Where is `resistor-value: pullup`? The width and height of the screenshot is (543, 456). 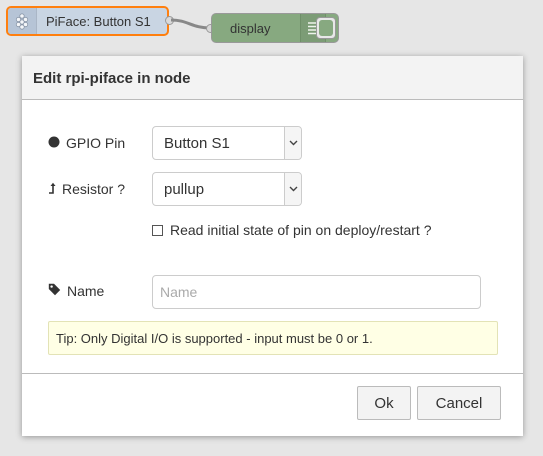 resistor-value: pullup is located at coordinates (184, 189).